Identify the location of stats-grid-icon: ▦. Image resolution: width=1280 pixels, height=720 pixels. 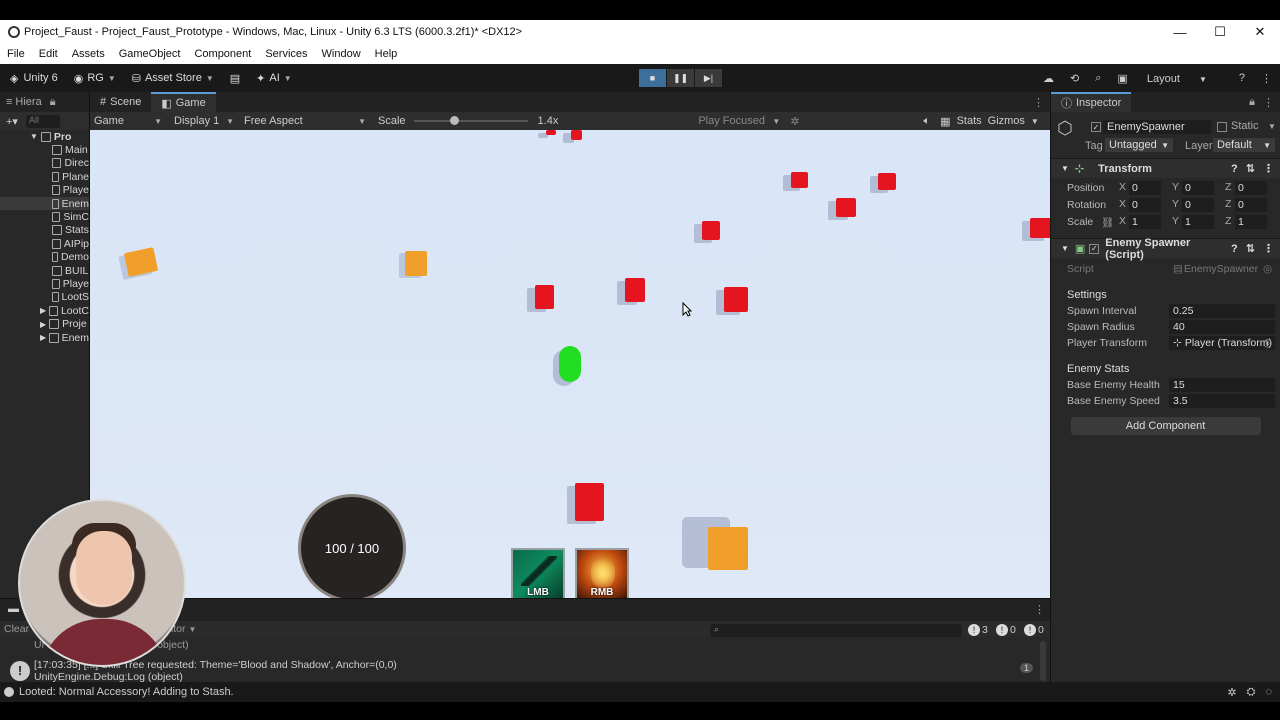
(945, 121).